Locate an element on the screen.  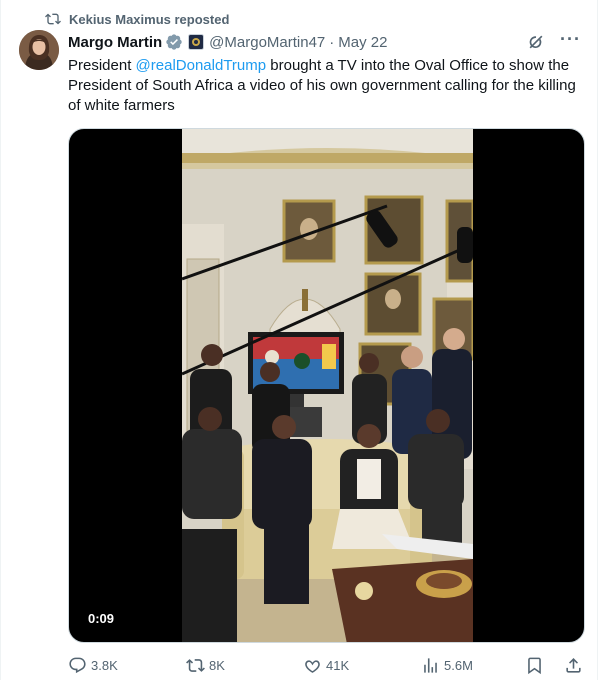
reply-count: 3.8K is located at coordinates (104, 665).